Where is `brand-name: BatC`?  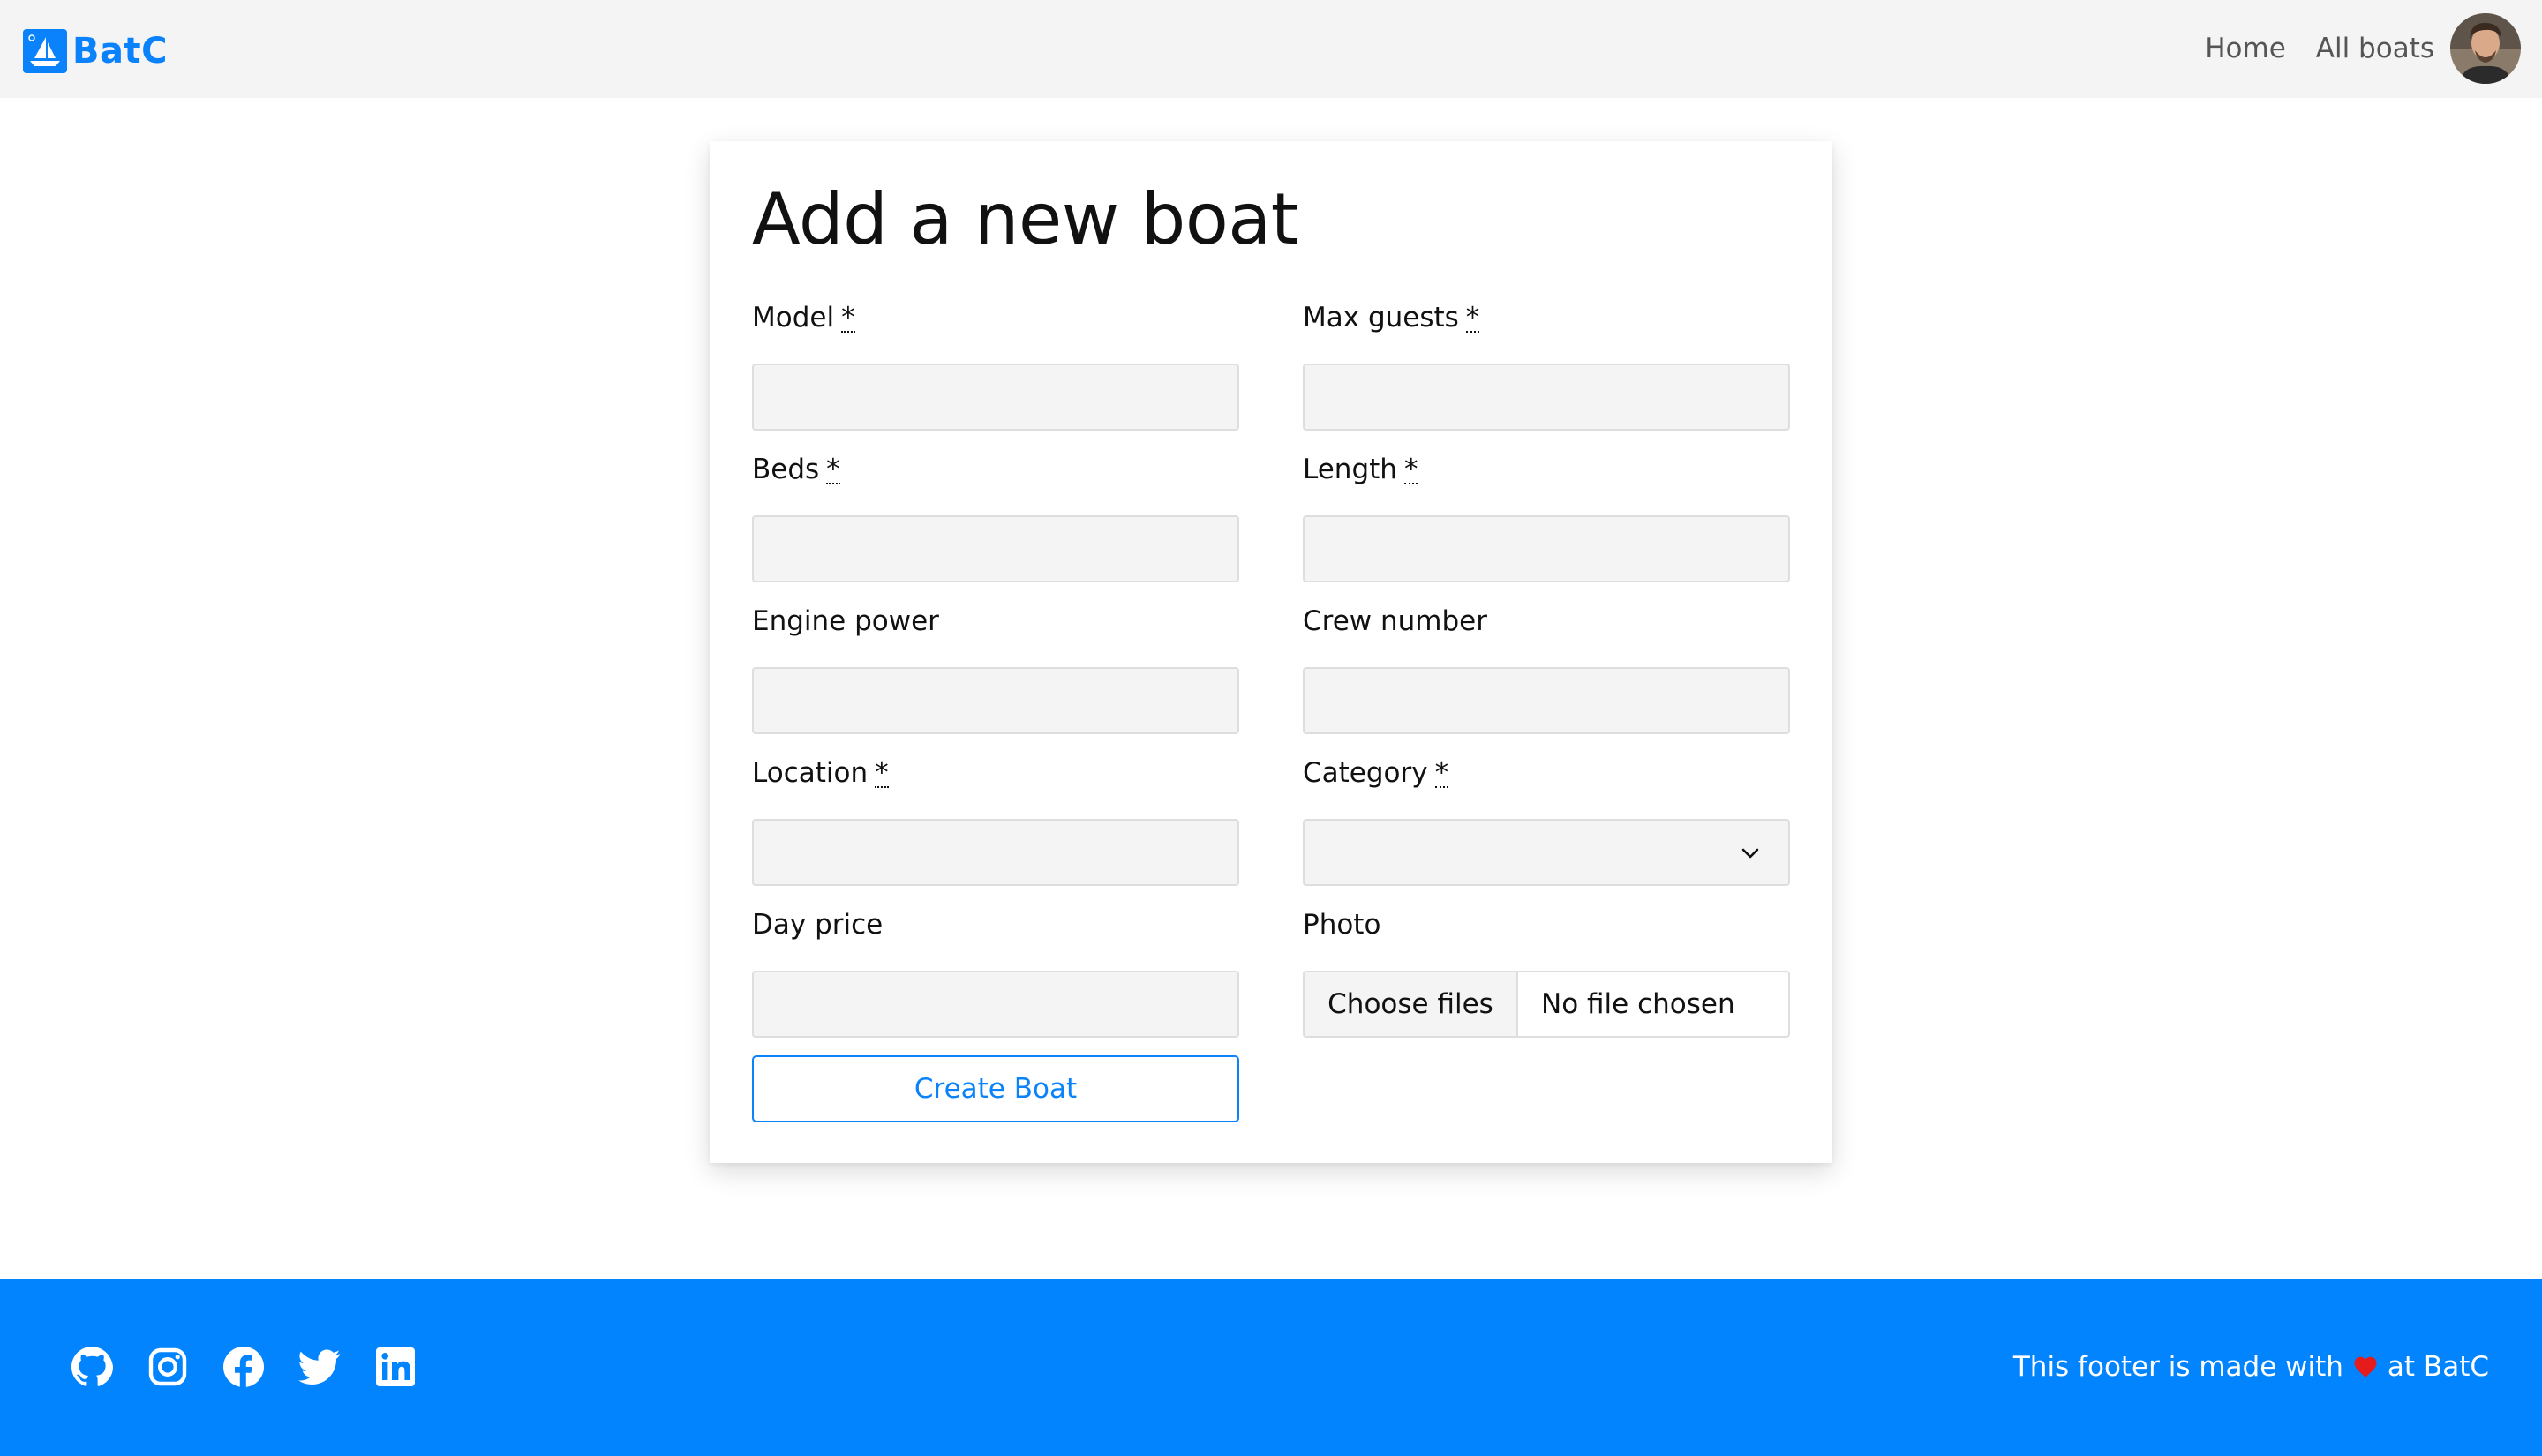 brand-name: BatC is located at coordinates (120, 51).